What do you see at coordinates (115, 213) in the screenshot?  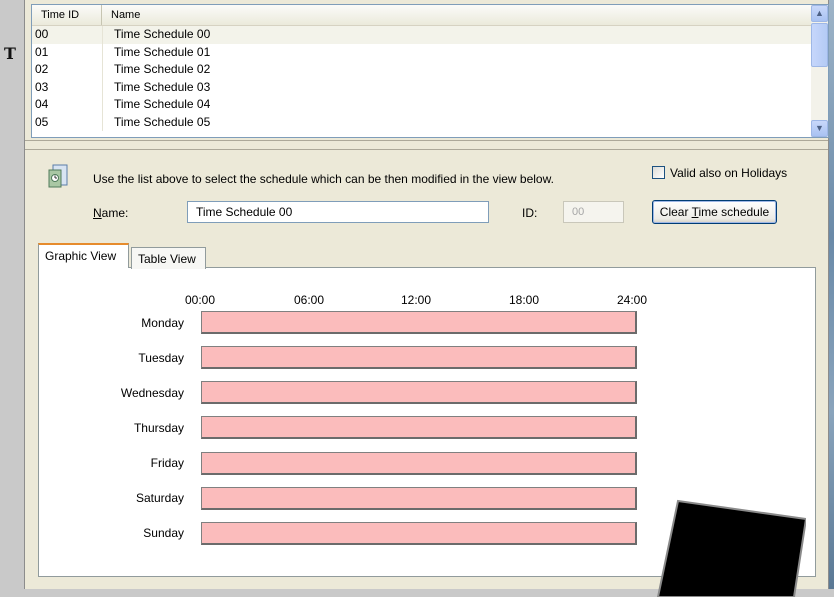 I see `name-label-text: ame:` at bounding box center [115, 213].